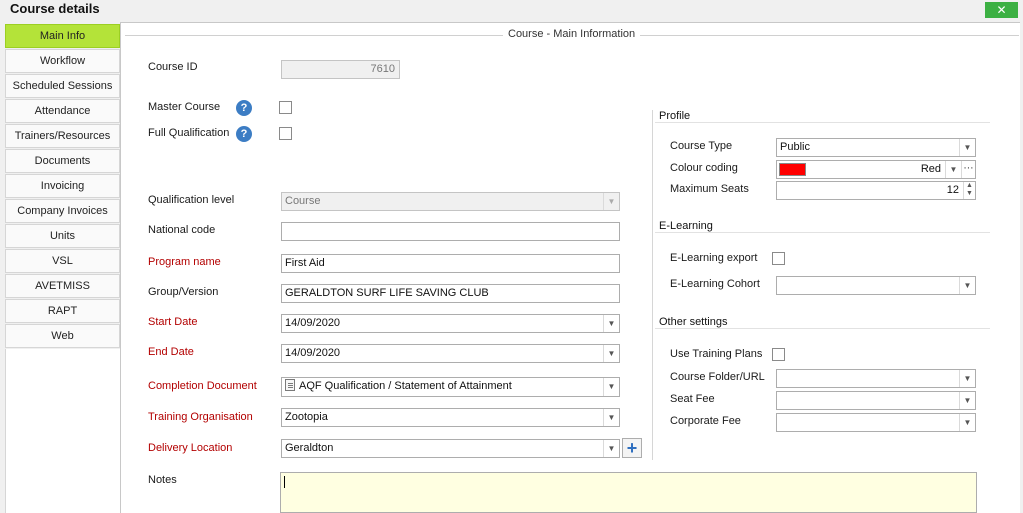 The width and height of the screenshot is (1023, 513). Describe the element at coordinates (285, 133) in the screenshot. I see `full-qualification-checkbox` at that location.